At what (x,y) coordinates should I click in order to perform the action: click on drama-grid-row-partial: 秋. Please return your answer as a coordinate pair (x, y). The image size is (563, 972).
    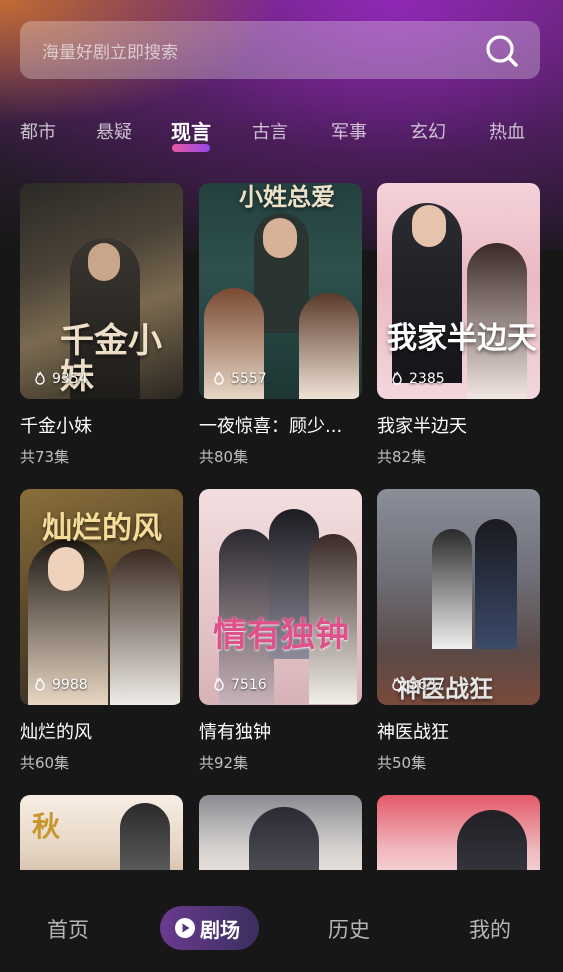
    Looking at the image, I should click on (281, 832).